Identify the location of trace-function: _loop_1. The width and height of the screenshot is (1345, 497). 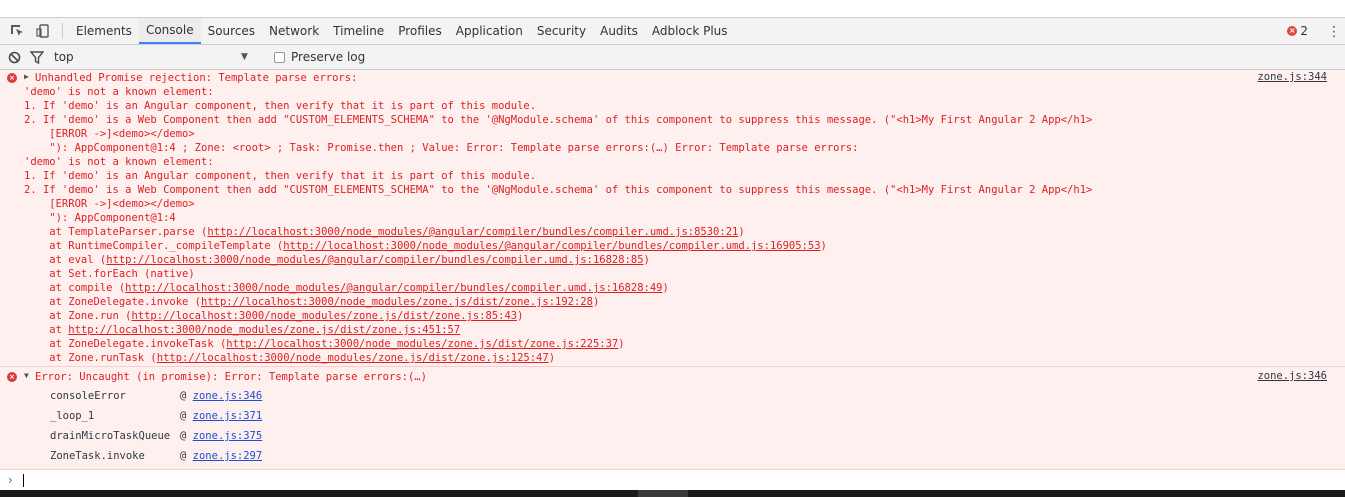
(72, 416).